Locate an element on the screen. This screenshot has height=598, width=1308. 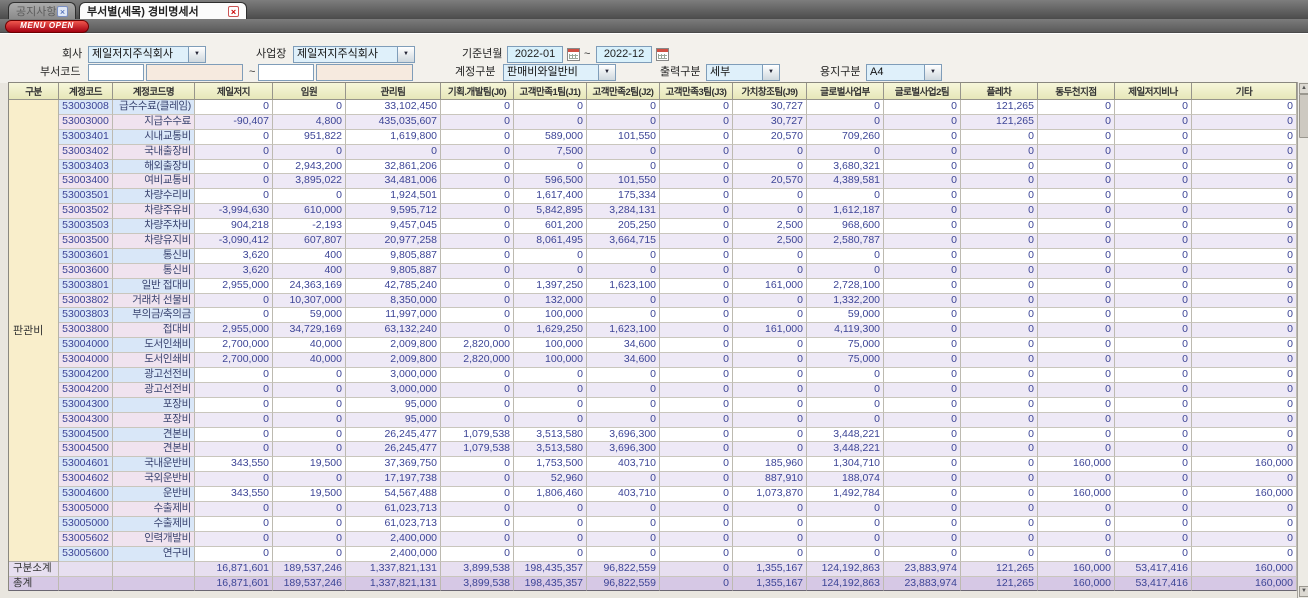
tab-expense-report: 부서별(세목) 경비명세서 × is located at coordinates (163, 10).